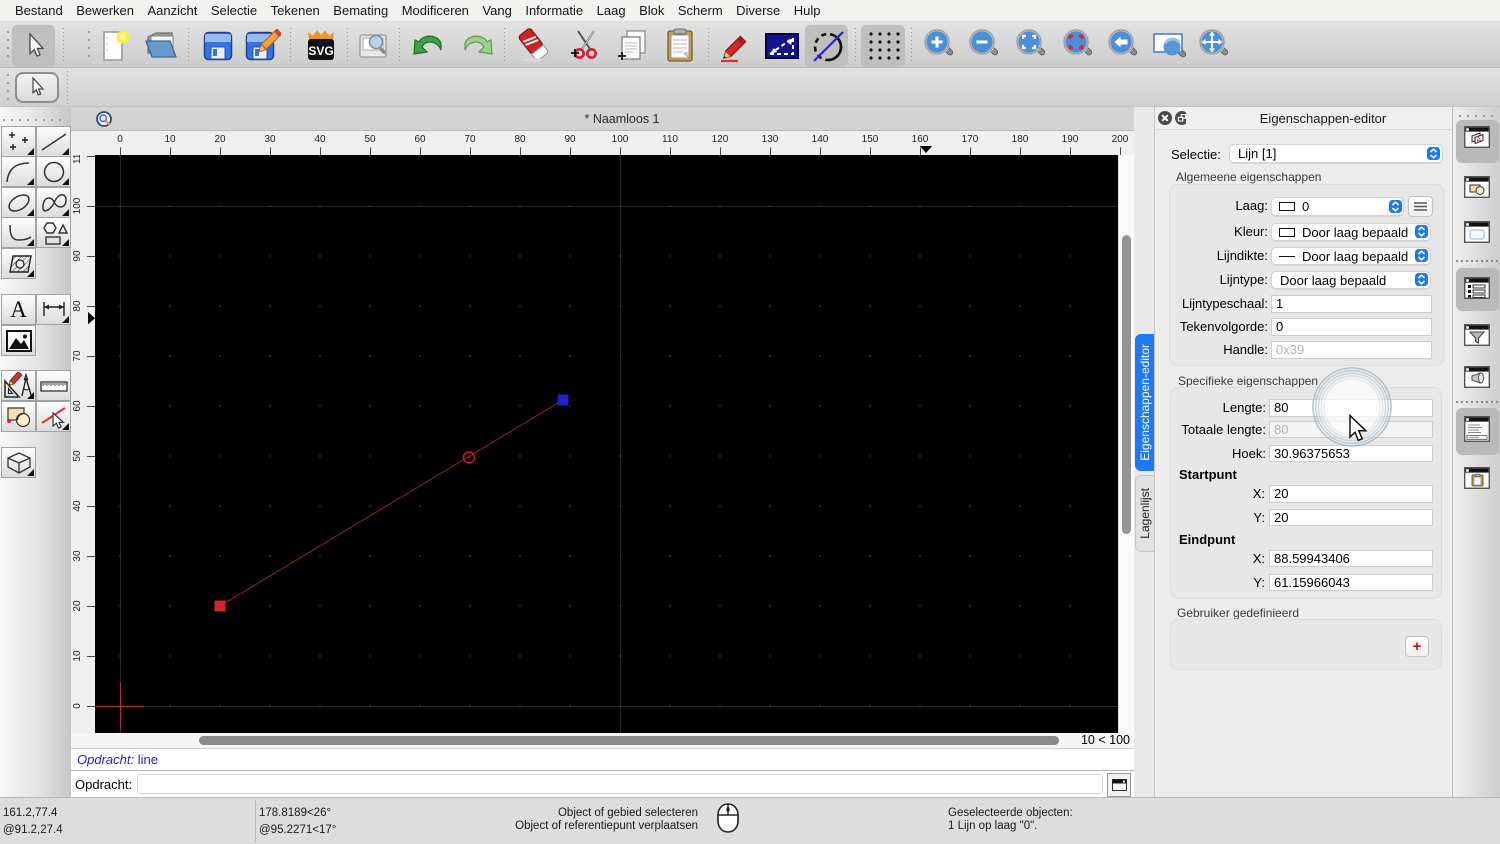 This screenshot has height=844, width=1500. I want to click on svg-text: 120, so click(720, 139).